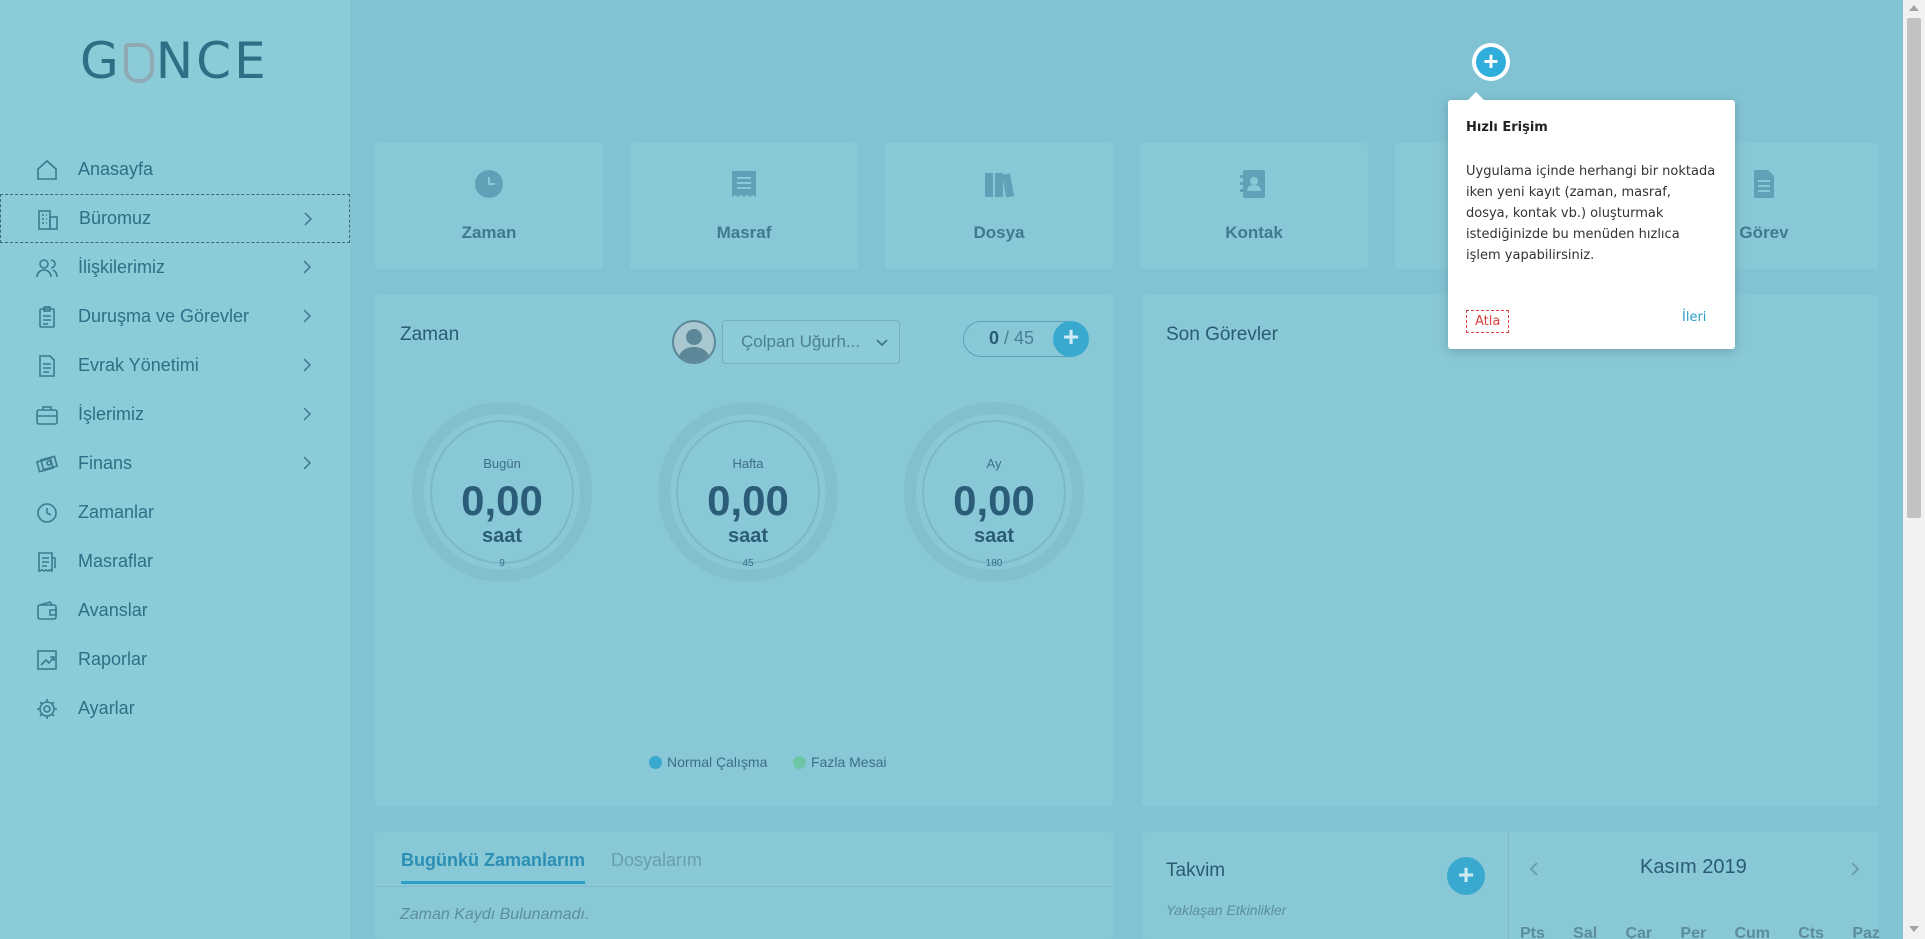 Image resolution: width=1925 pixels, height=939 pixels. I want to click on scroll-down-icon, so click(1914, 929).